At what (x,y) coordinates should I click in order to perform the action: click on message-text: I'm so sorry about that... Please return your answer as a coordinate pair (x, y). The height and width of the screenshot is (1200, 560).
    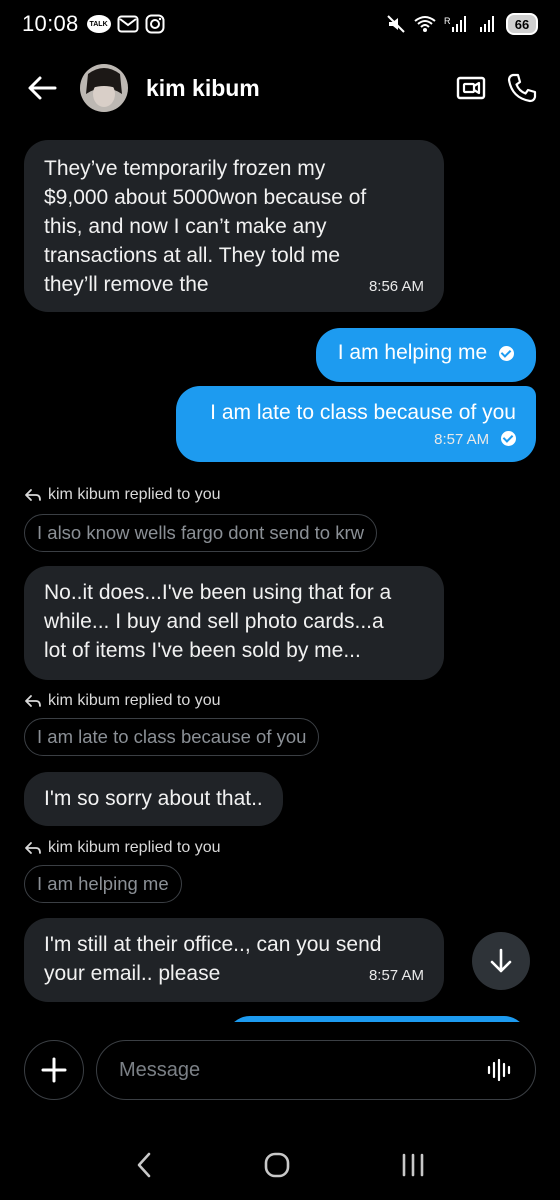
    Looking at the image, I should click on (153, 798).